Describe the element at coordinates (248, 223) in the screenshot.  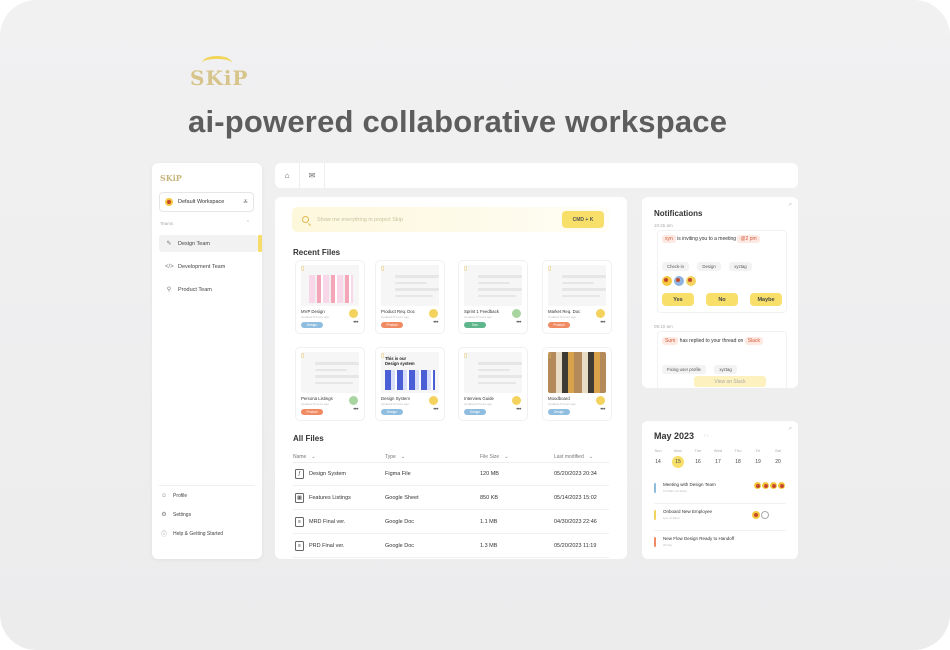
I see `collapse-icon: ⌃` at that location.